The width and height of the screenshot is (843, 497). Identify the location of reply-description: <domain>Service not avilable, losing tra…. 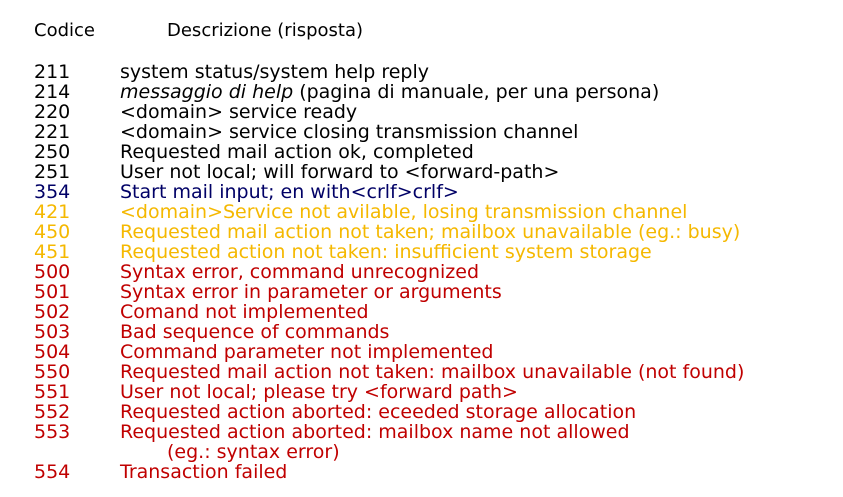
(403, 212).